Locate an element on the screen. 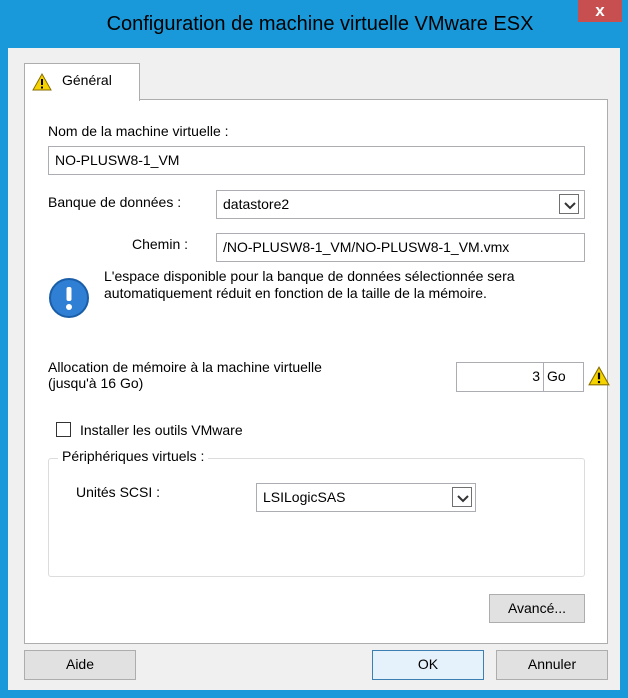  datastore-label: Banque de données : is located at coordinates (115, 202).